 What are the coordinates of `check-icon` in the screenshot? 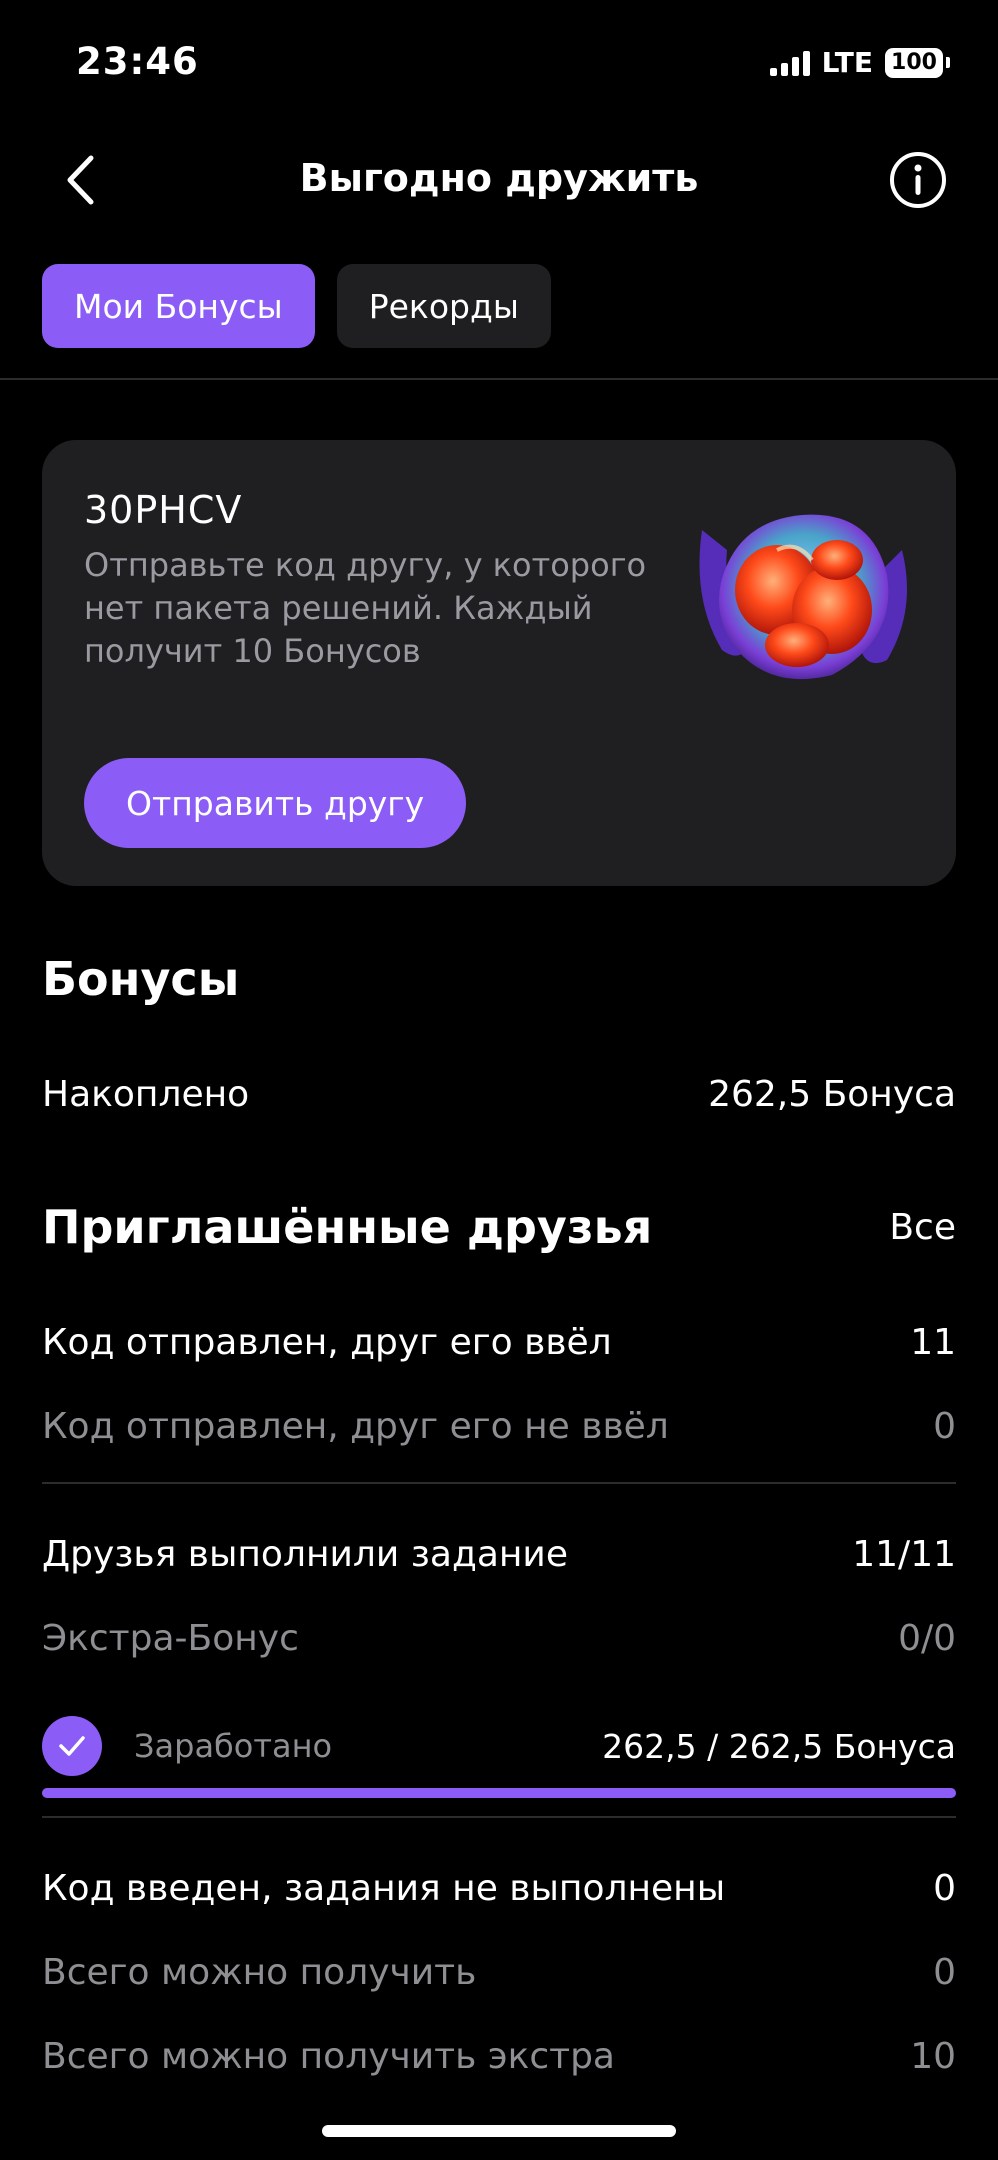 It's located at (72, 1746).